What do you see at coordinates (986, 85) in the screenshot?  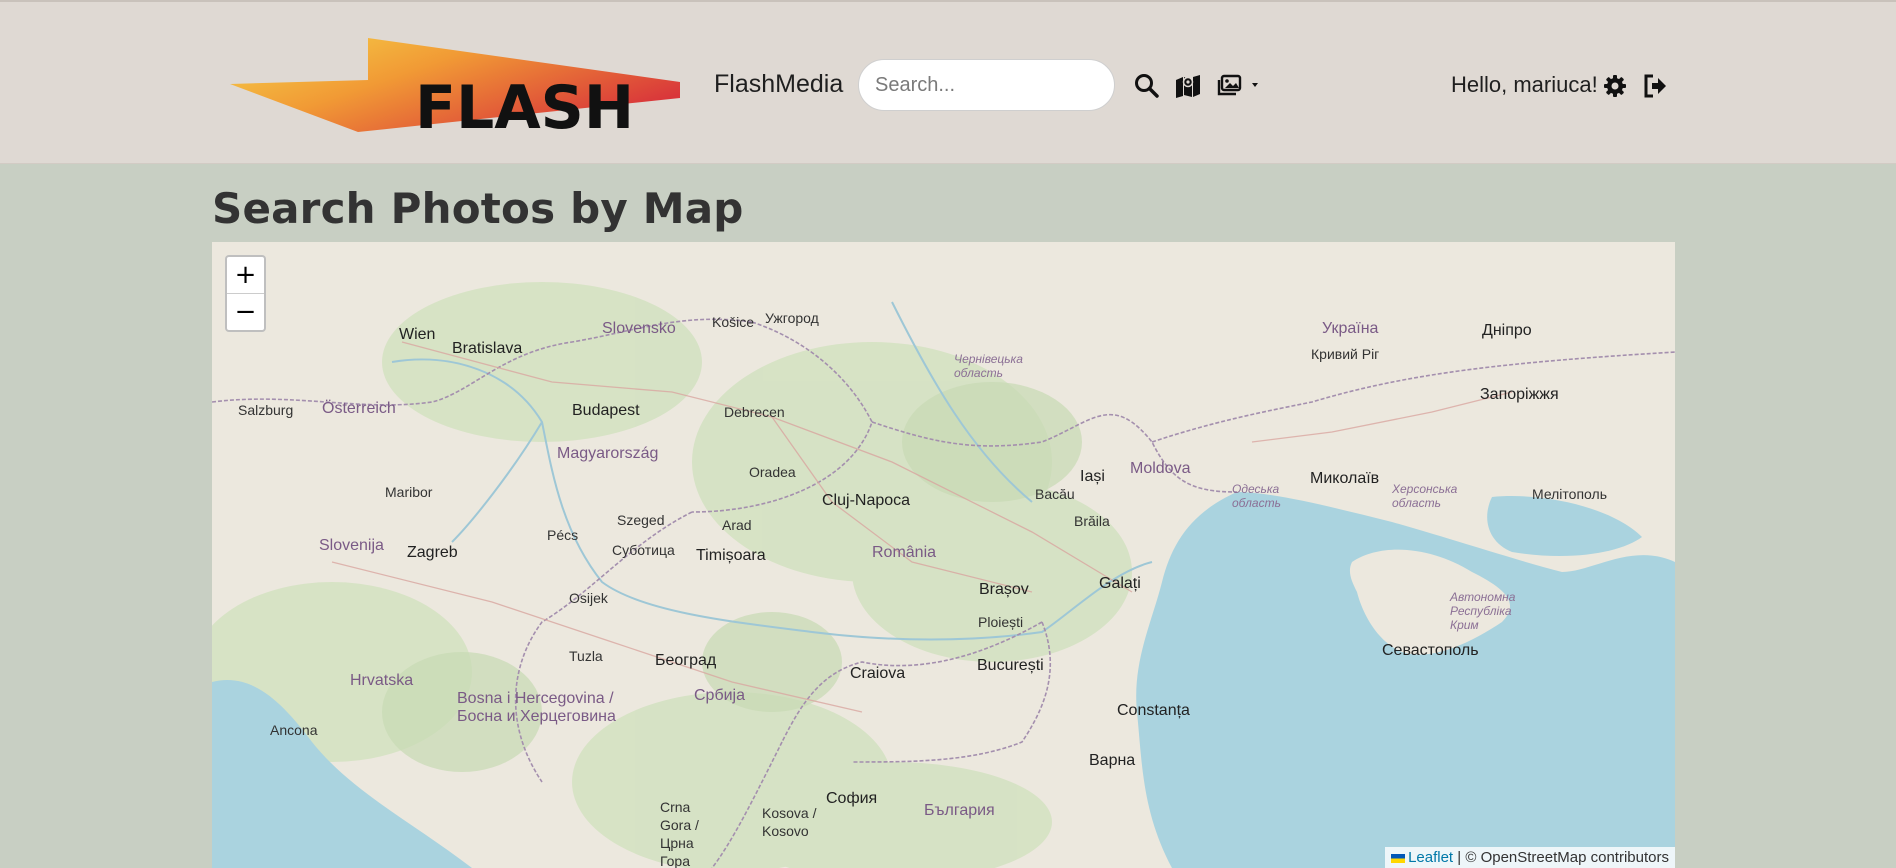 I see `search-input` at bounding box center [986, 85].